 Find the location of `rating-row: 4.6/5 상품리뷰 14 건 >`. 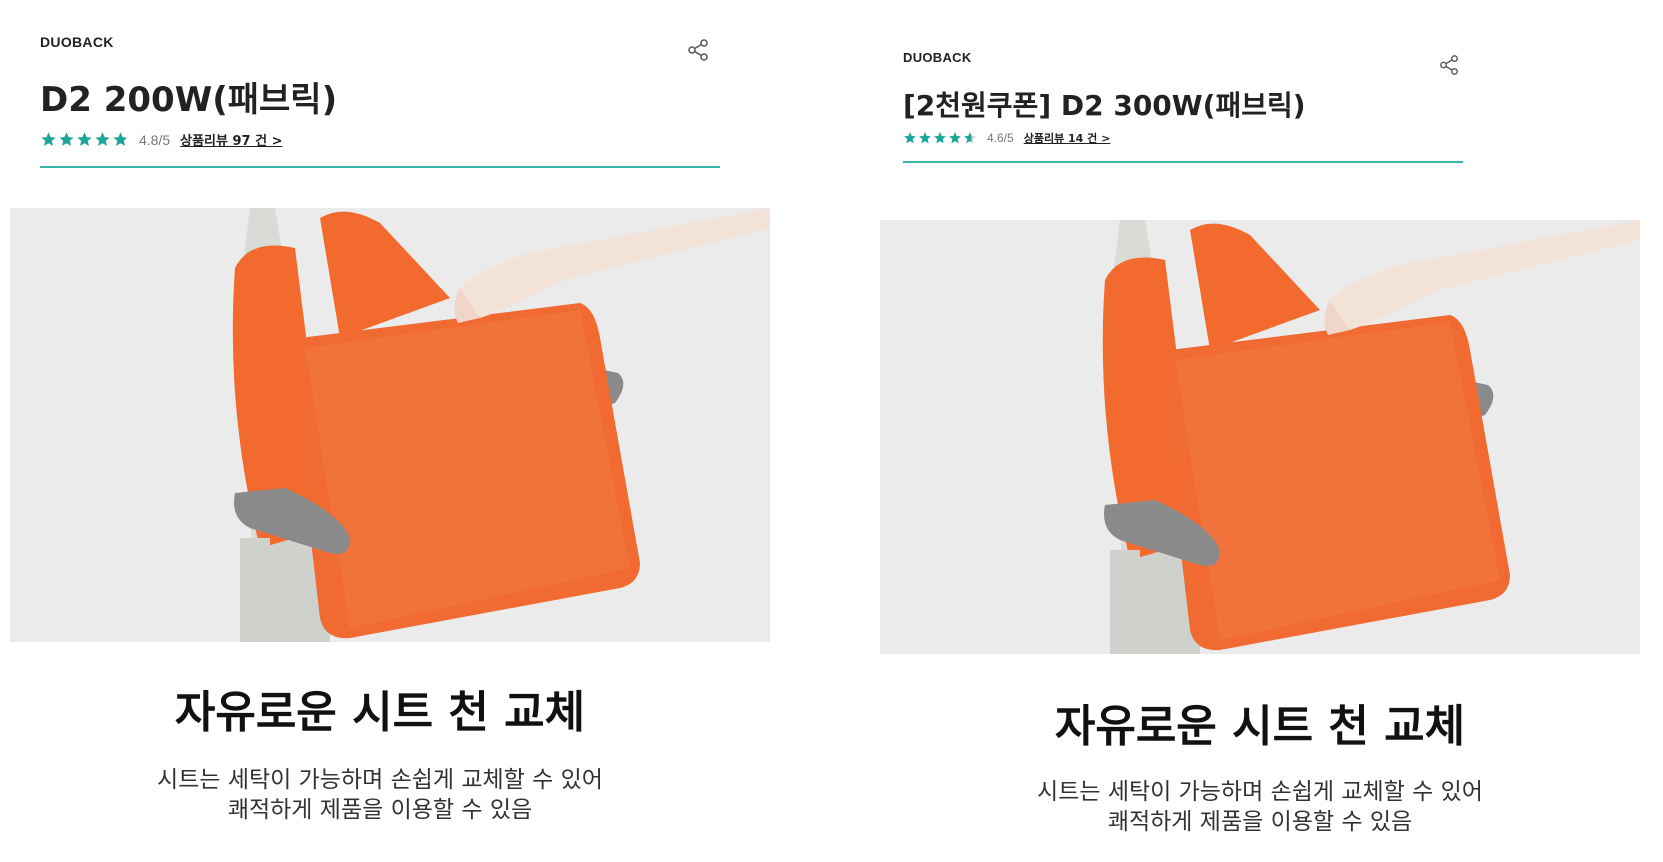

rating-row: 4.6/5 상품리뷰 14 건 > is located at coordinates (1006, 138).